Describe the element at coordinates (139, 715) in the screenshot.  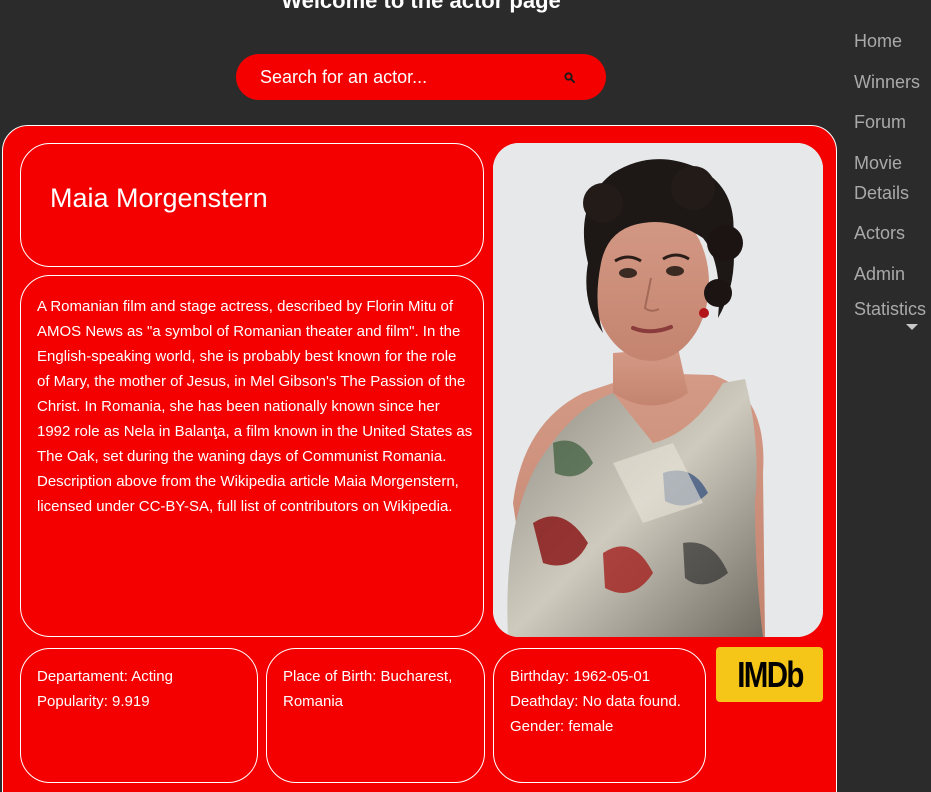
I see `department-box: Departament: Acting Popularity: 9.919` at that location.